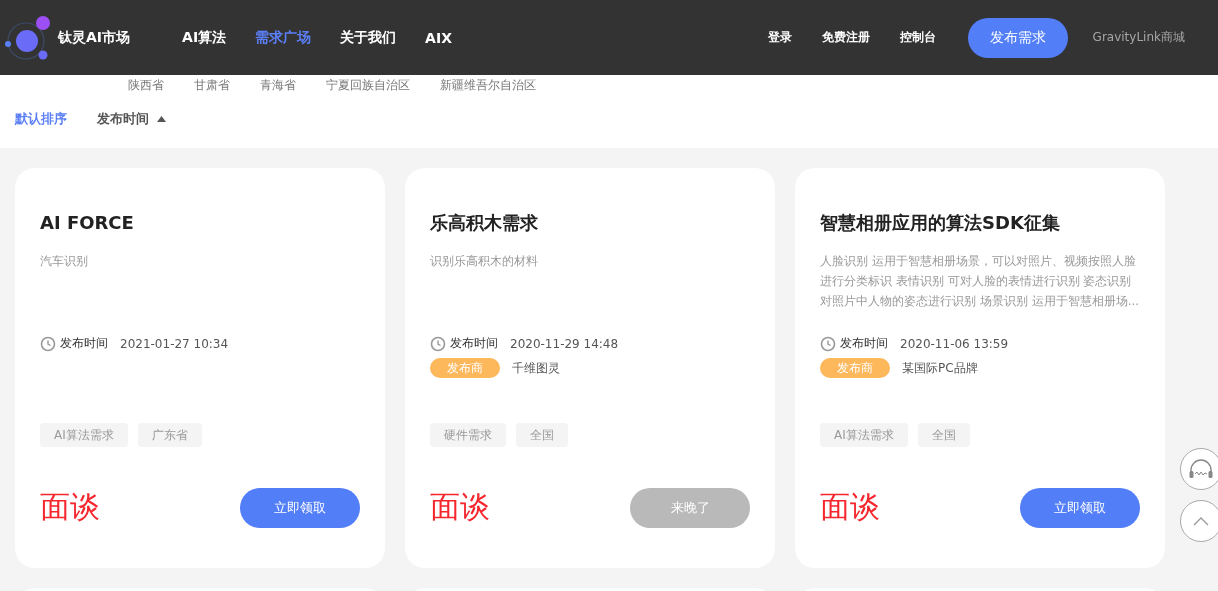 Image resolution: width=1218 pixels, height=591 pixels. I want to click on back-to-top-button, so click(1199, 521).